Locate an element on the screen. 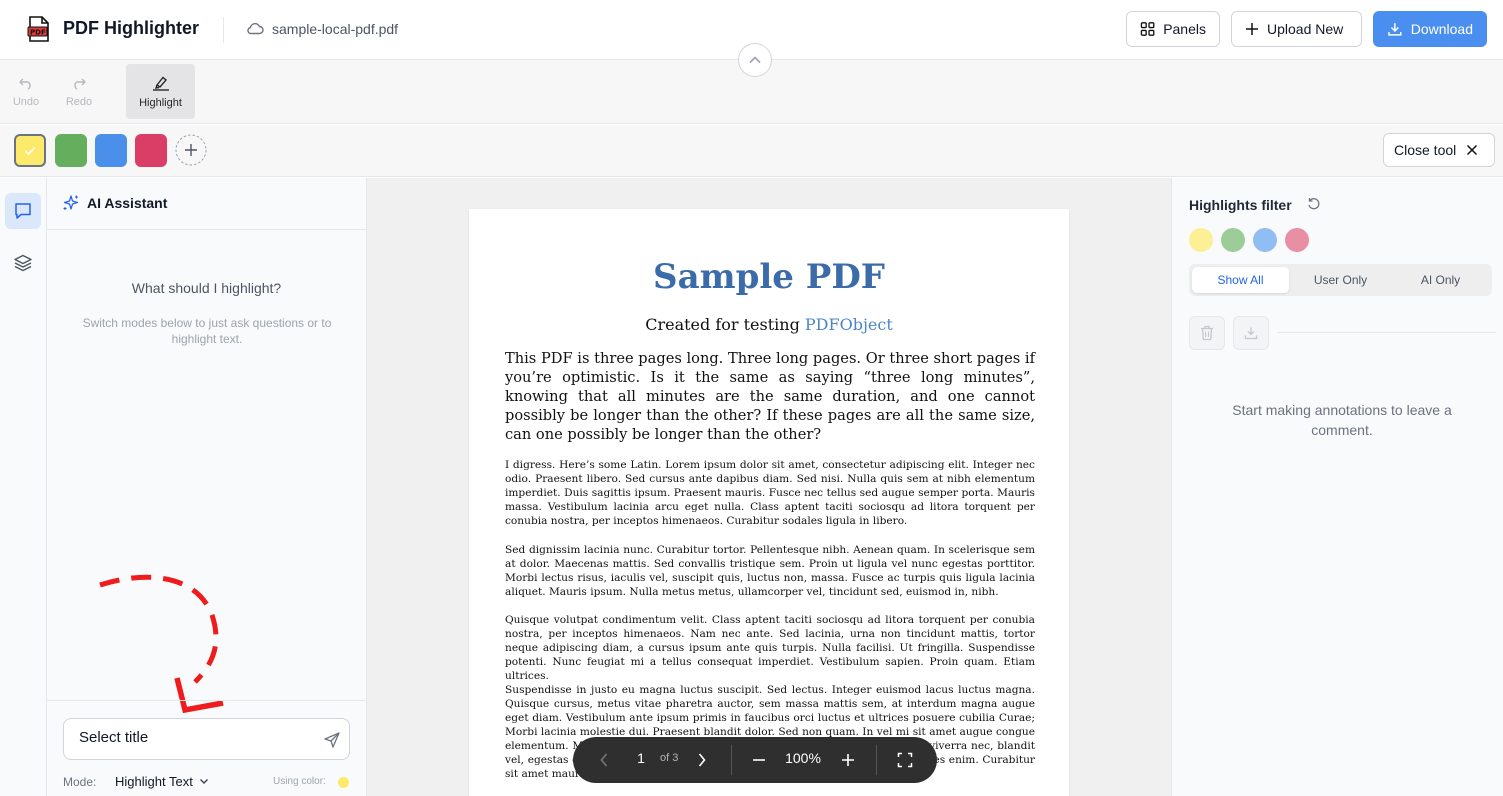  chat-icon is located at coordinates (23, 211).